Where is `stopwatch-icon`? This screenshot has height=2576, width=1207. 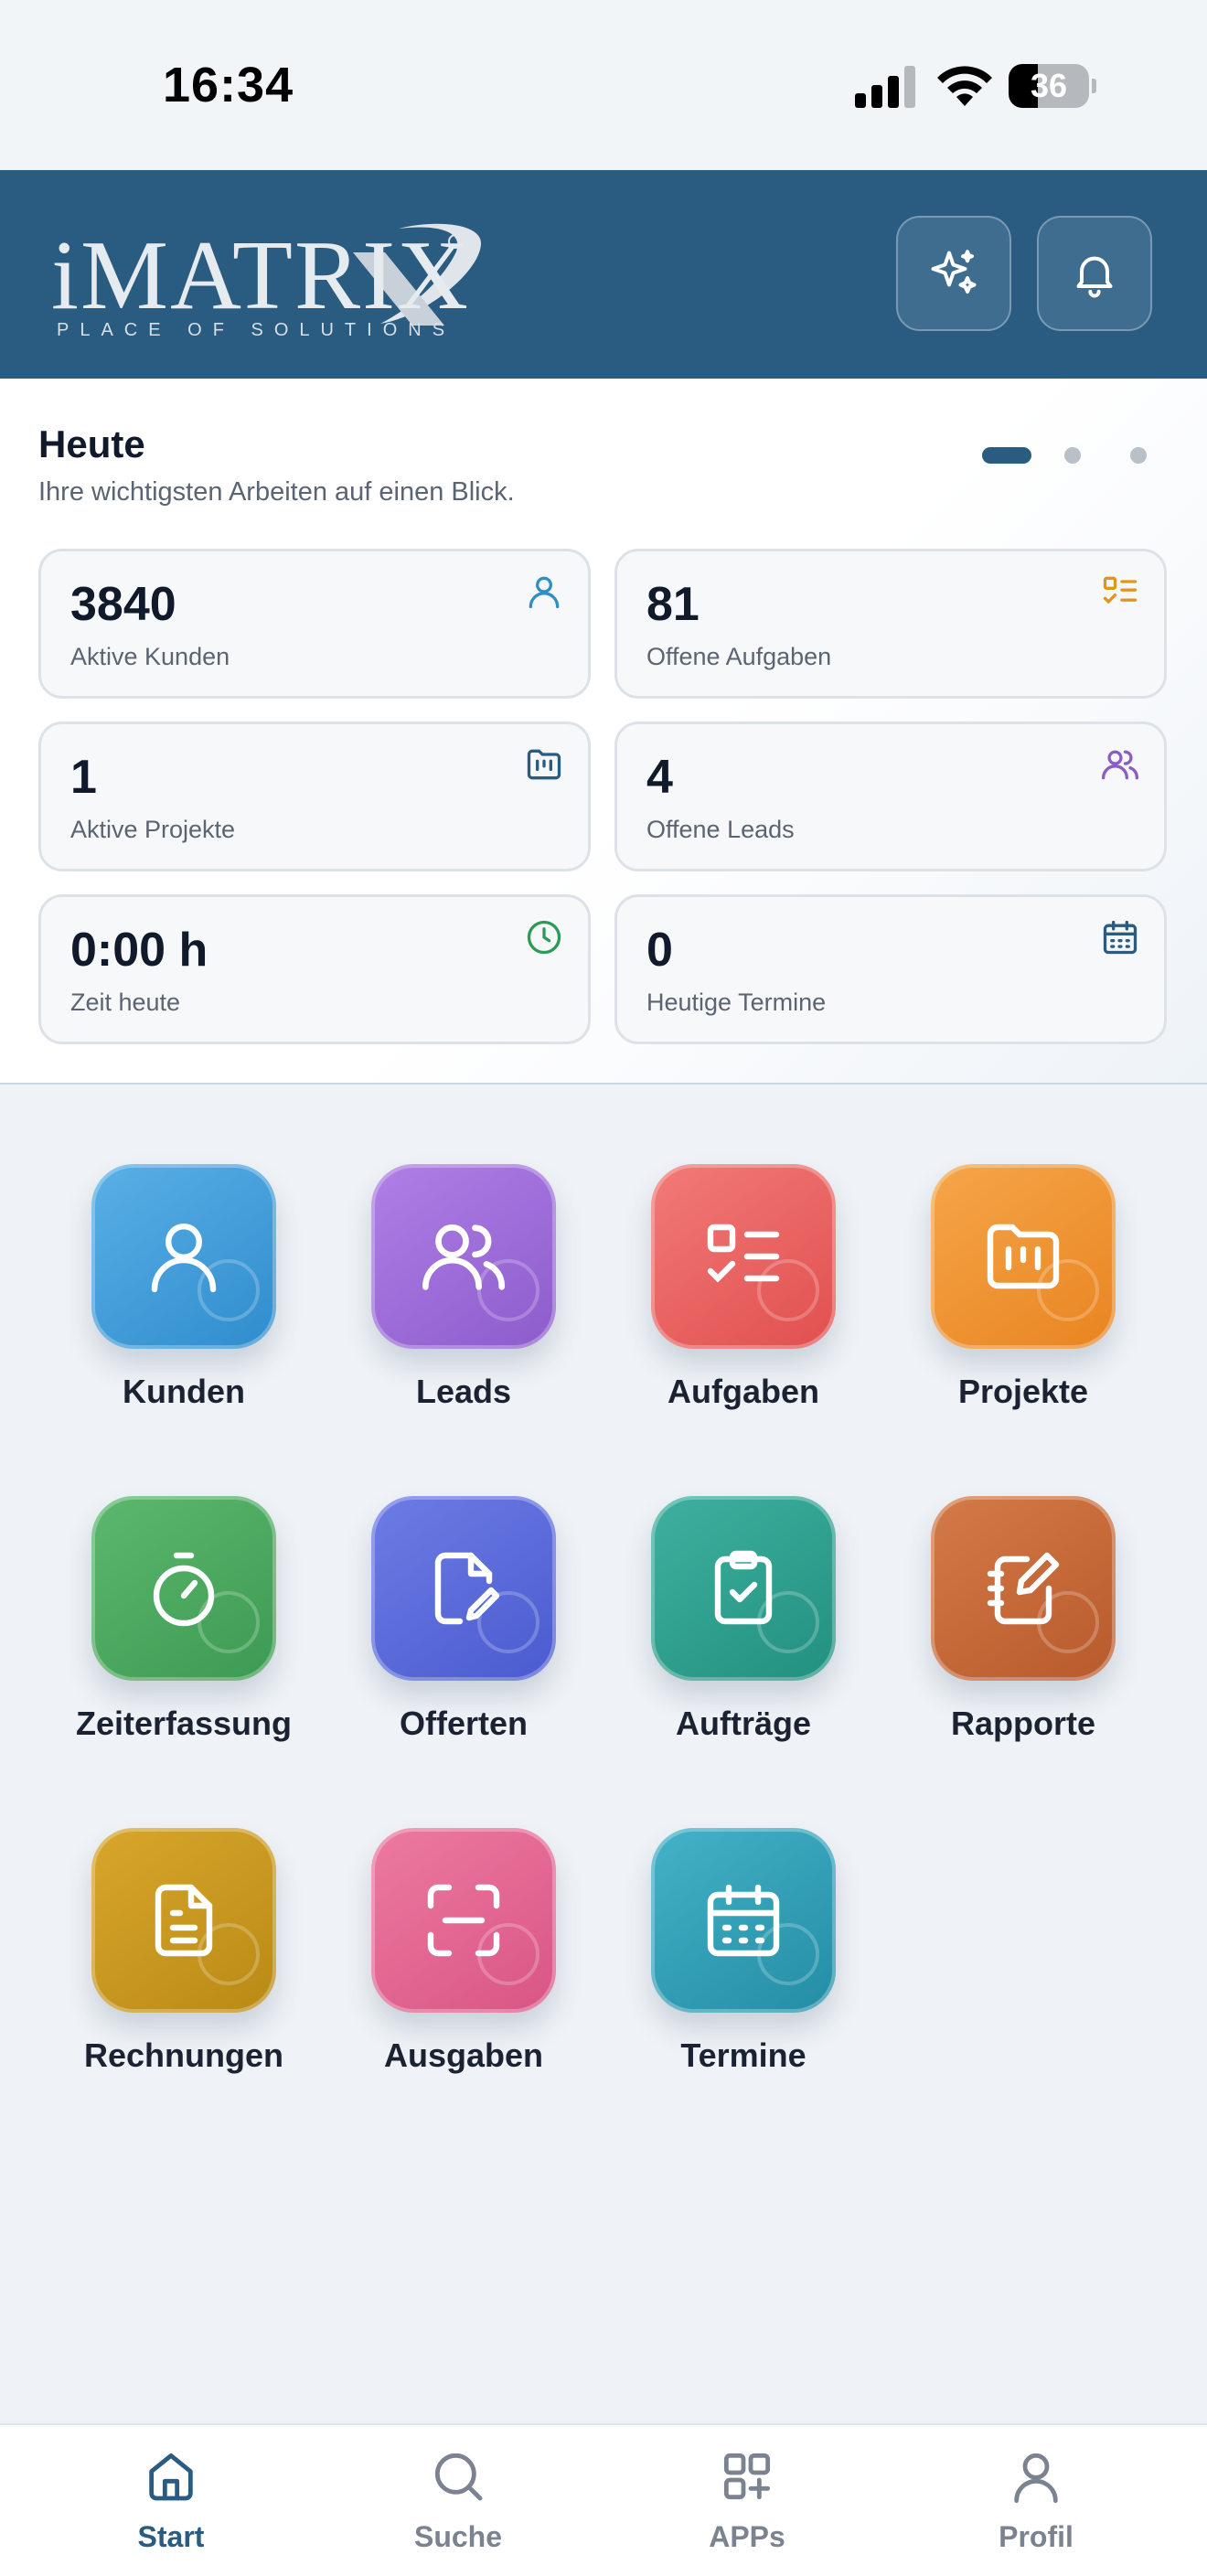 stopwatch-icon is located at coordinates (184, 1589).